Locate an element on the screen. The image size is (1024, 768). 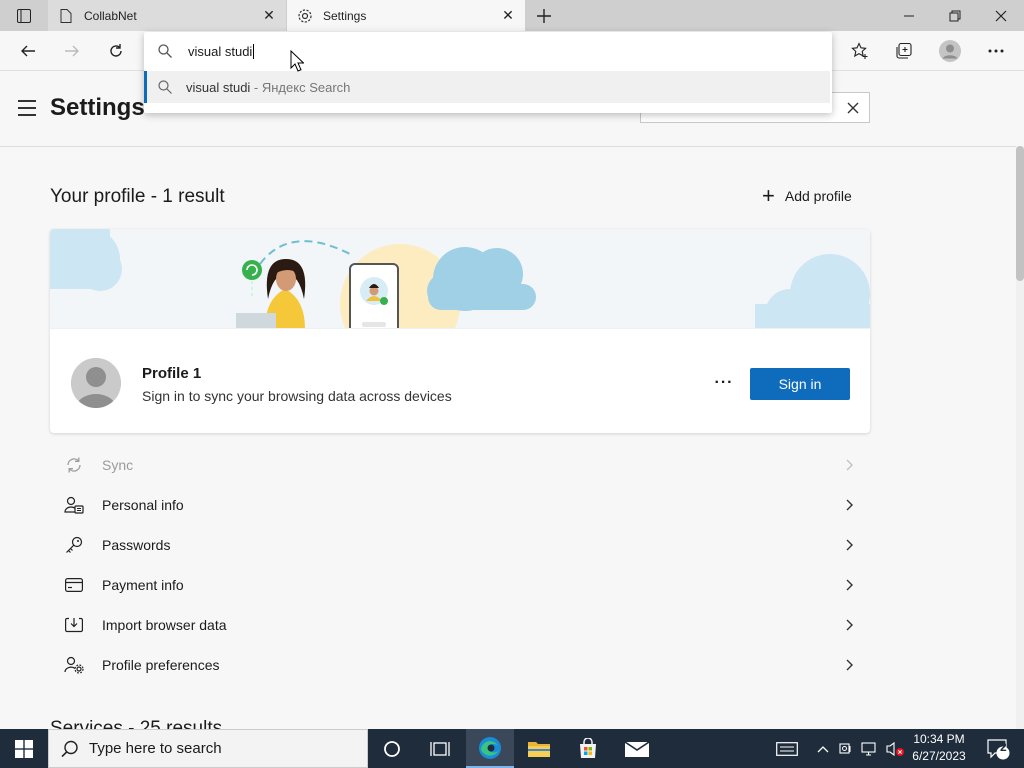
restore-icon is located at coordinates (955, 15).